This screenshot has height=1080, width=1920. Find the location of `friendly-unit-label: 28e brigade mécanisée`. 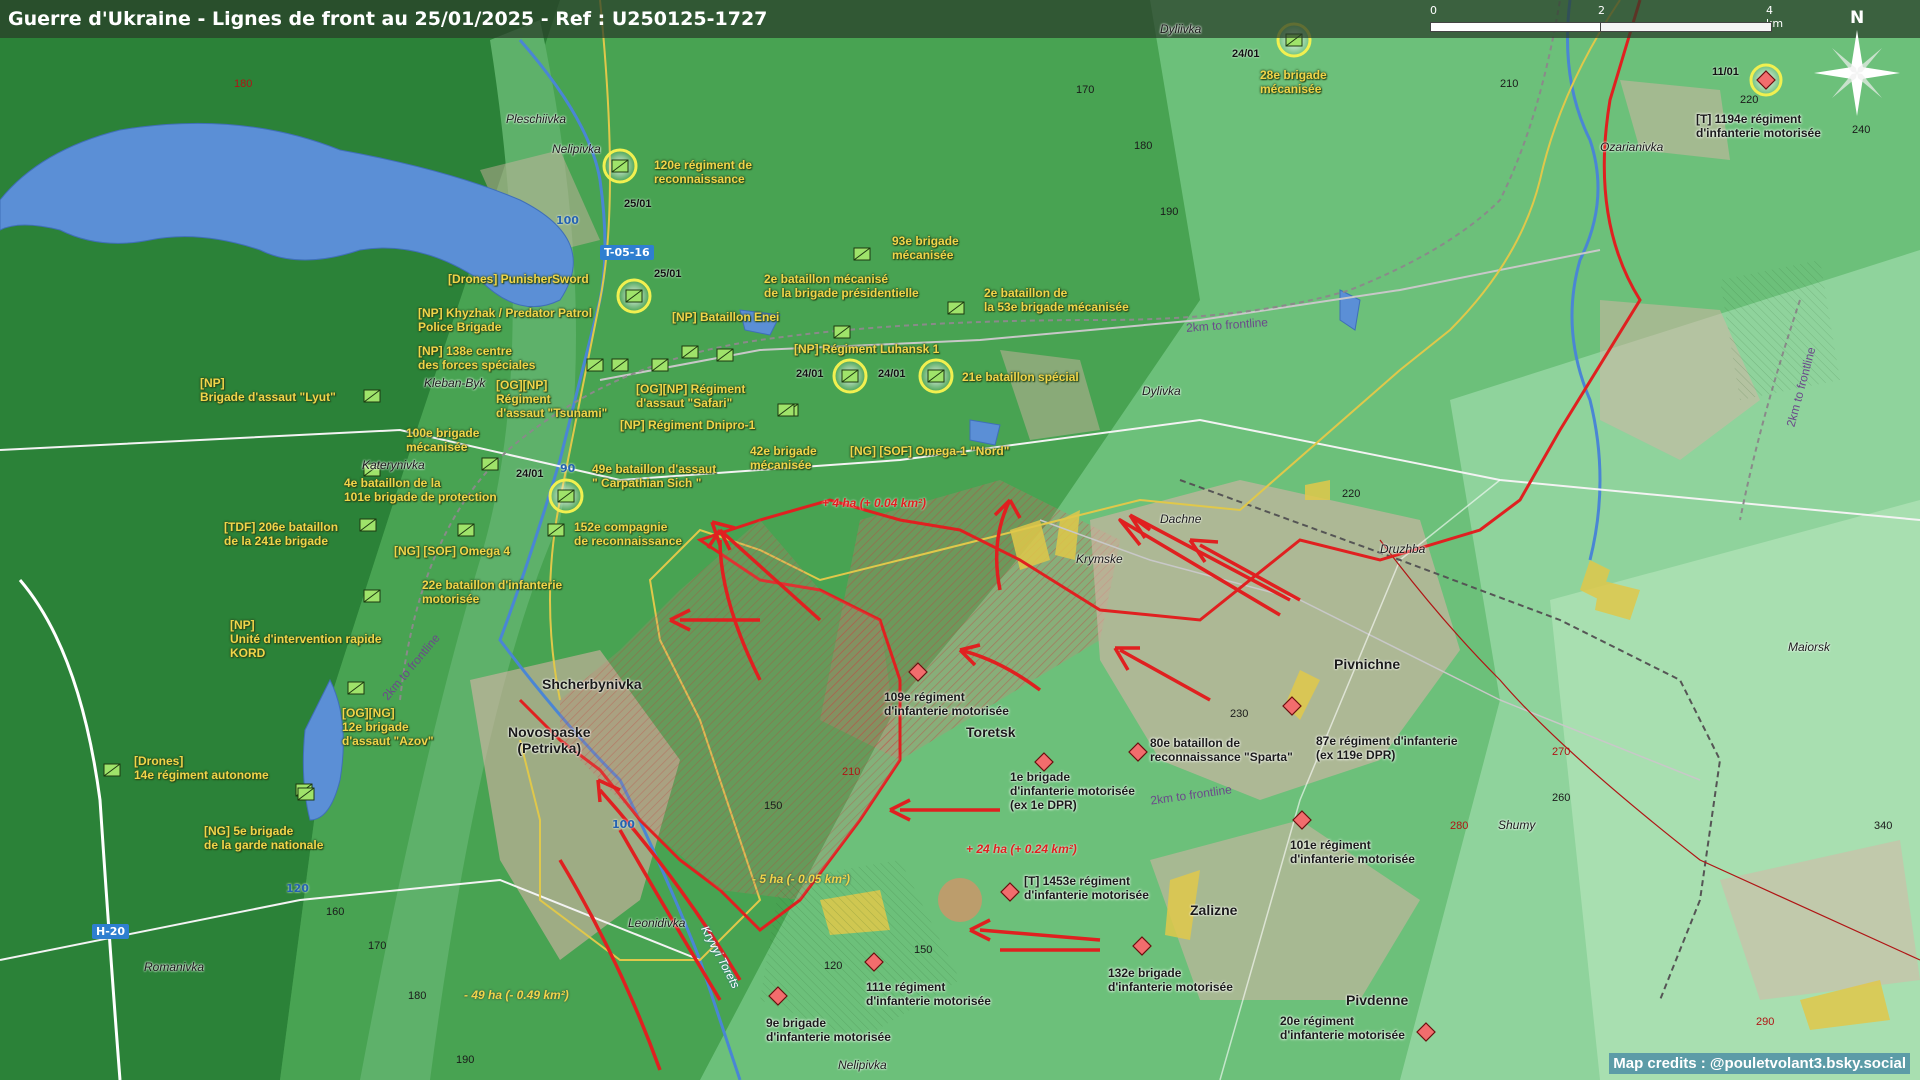

friendly-unit-label: 28e brigade mécanisée is located at coordinates (1293, 82).